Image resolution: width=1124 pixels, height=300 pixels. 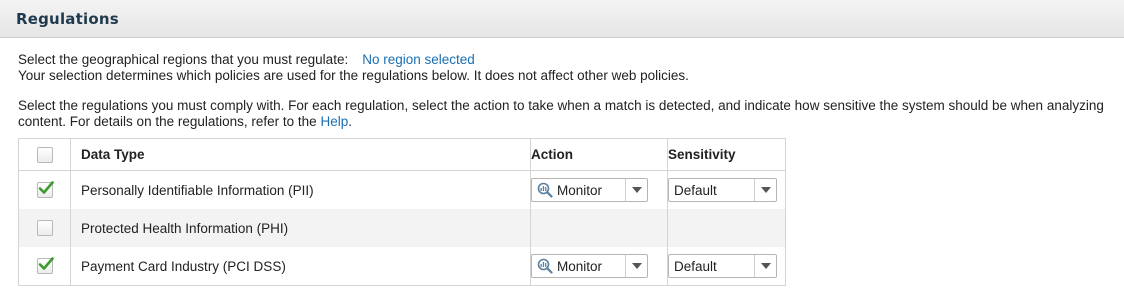 I want to click on header-cell-data-type: Data Type, so click(x=301, y=154).